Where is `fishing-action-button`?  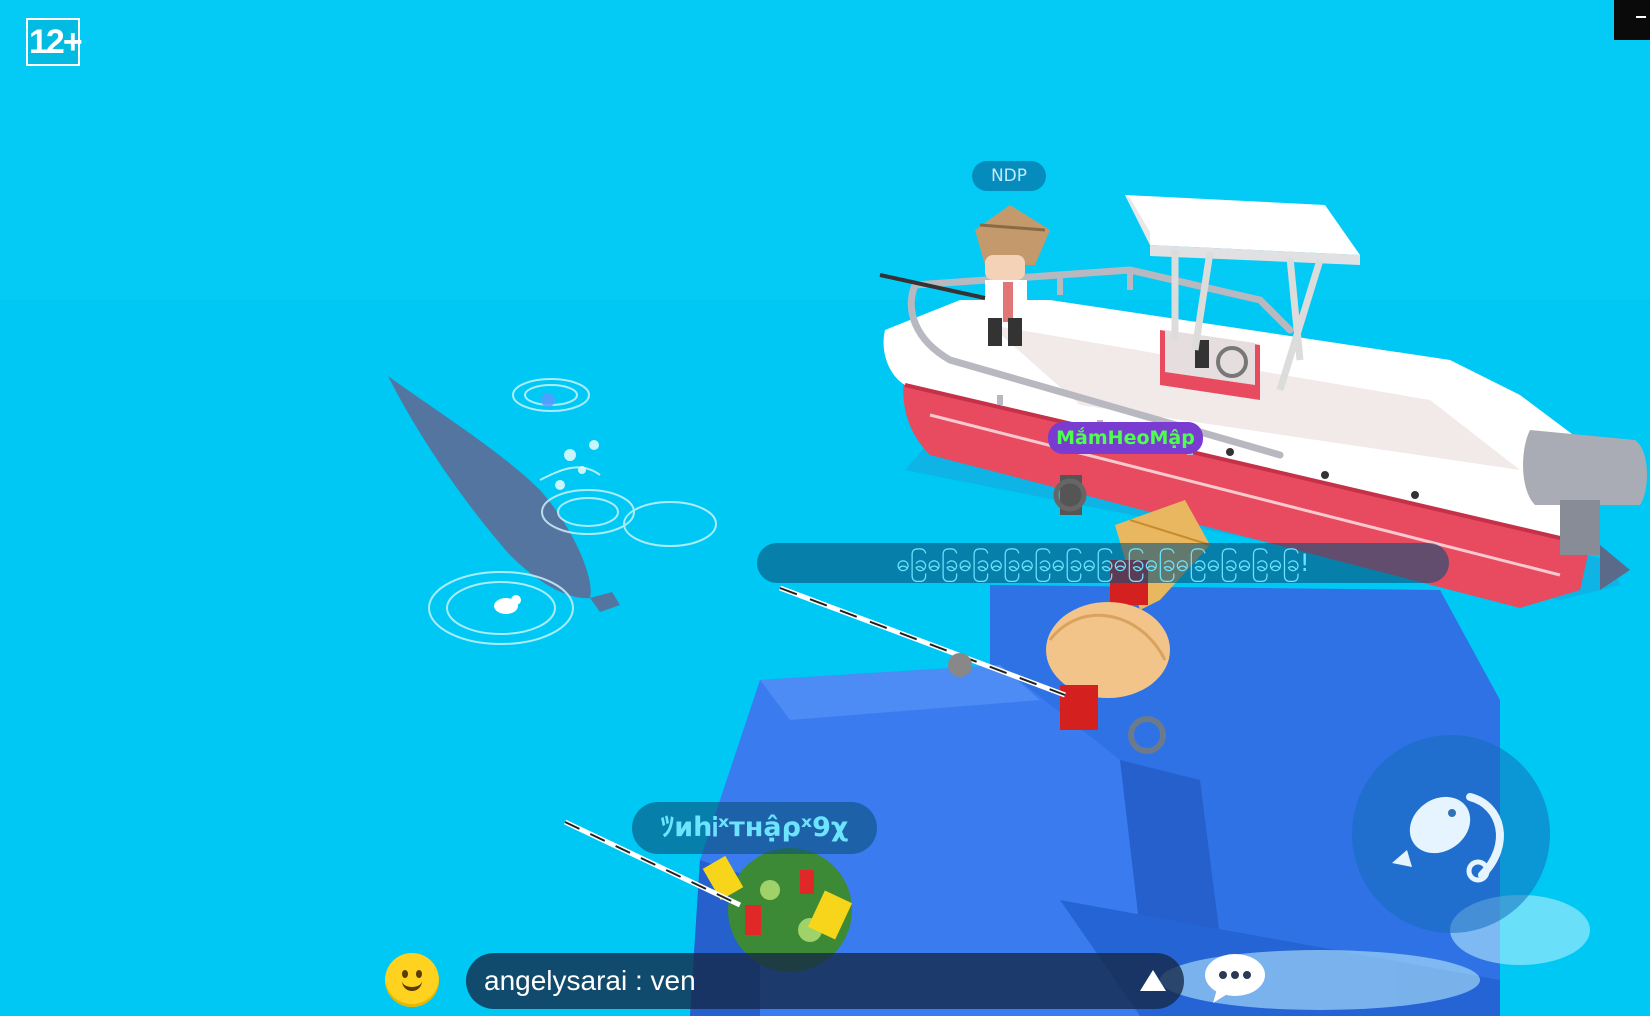 fishing-action-button is located at coordinates (1451, 834).